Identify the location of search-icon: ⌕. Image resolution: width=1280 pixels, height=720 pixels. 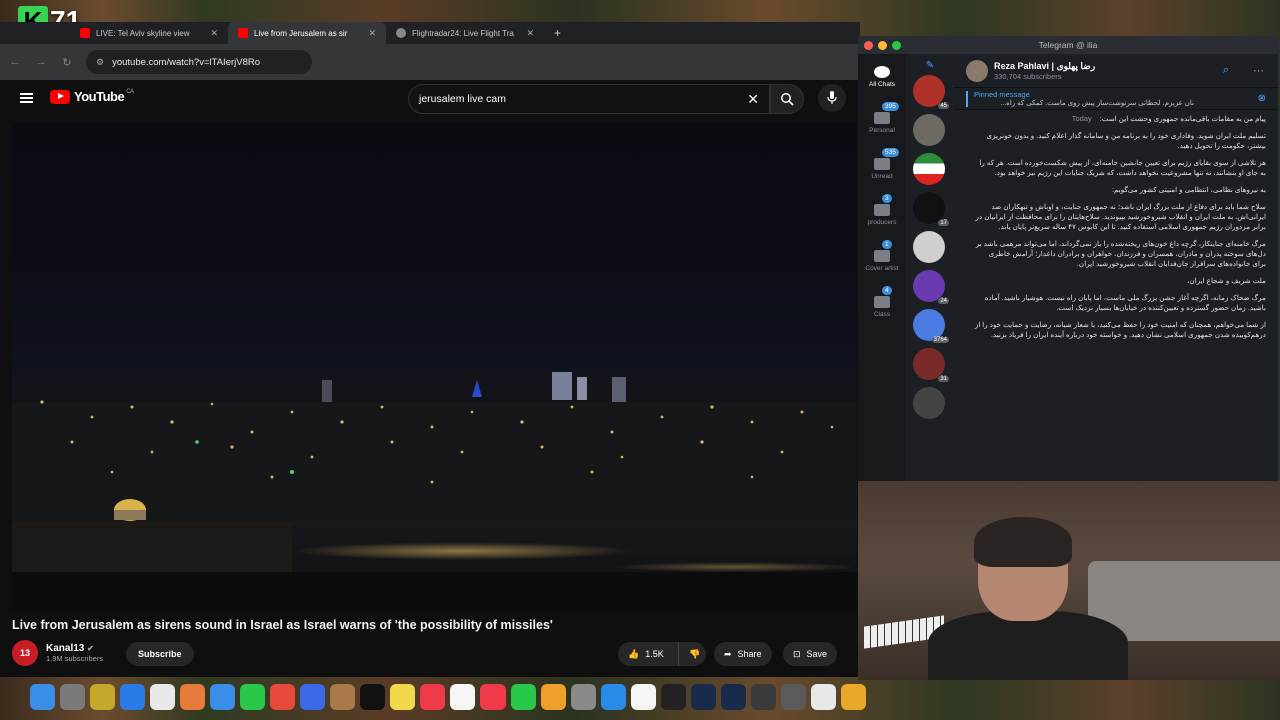
(1226, 70).